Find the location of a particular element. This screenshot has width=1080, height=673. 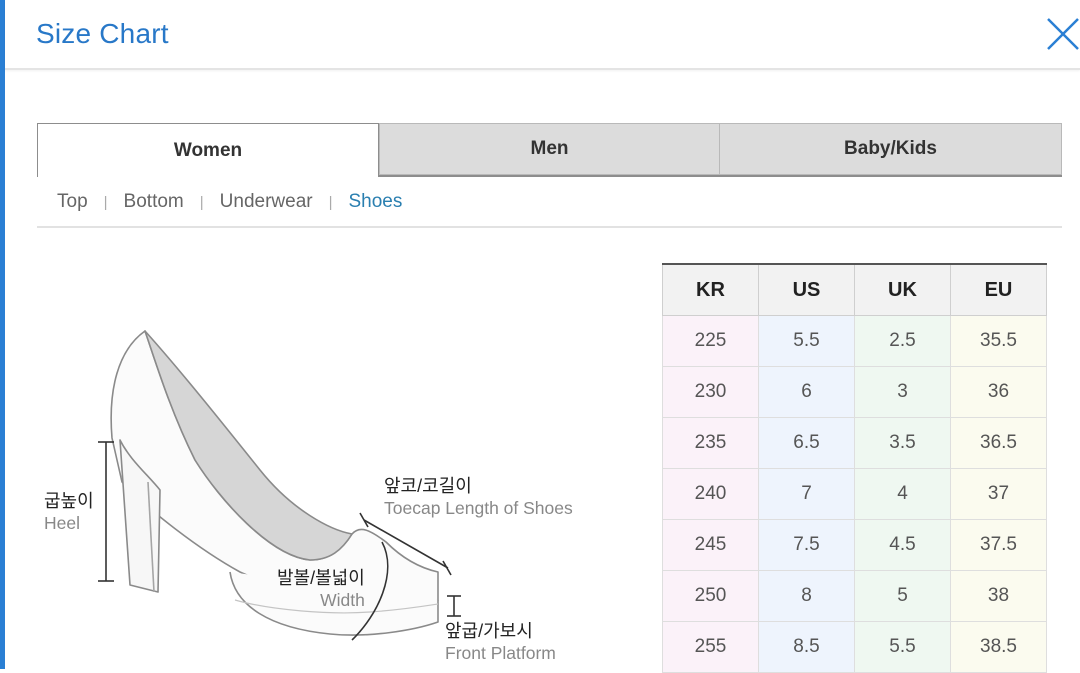

tabs-divider is located at coordinates (720, 176).